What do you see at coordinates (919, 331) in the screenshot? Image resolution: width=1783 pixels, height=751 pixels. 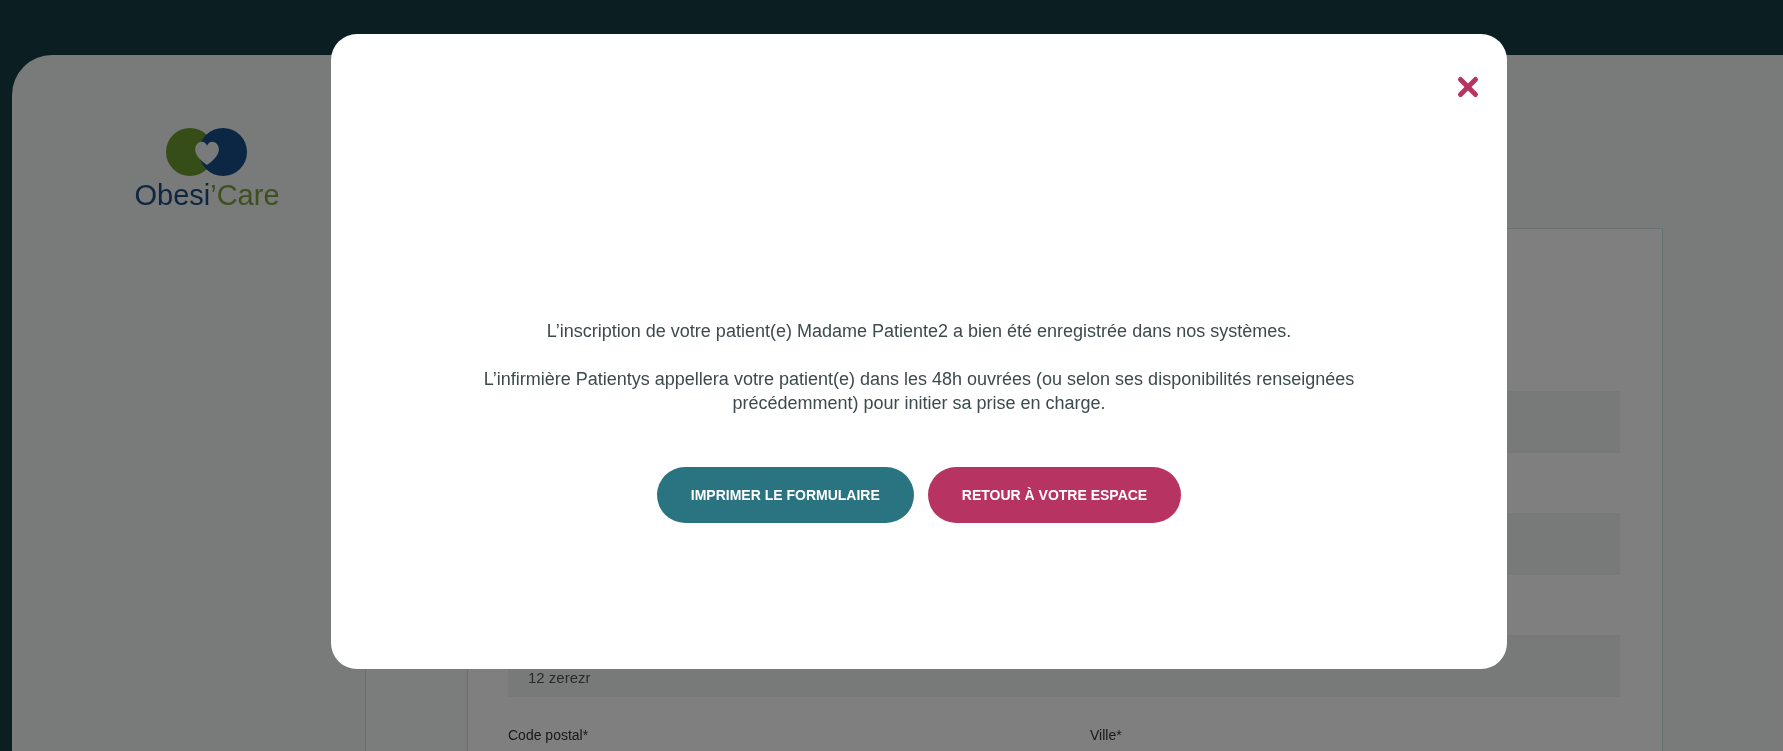 I see `dialog-message: L’inscription de votre patient(e) Madame Patiente2 a bien été enregistrée dans nos systèmes.` at bounding box center [919, 331].